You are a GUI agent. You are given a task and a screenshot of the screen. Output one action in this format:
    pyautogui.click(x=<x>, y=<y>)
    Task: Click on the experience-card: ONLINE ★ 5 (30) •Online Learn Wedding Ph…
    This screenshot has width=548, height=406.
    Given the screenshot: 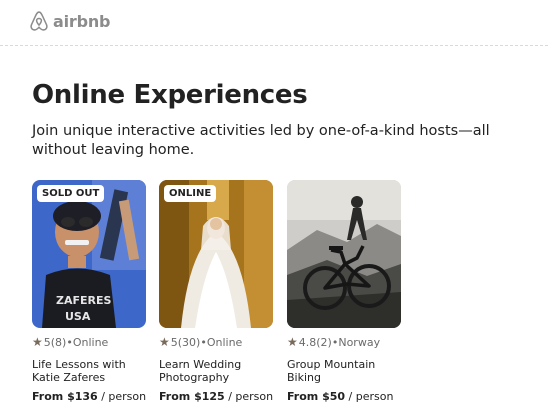 What is the action you would take?
    pyautogui.click(x=216, y=291)
    